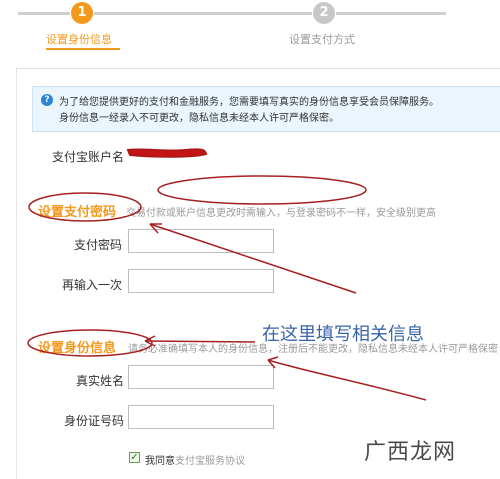  I want to click on identity-desc: 请务必准确填写本人的身份信息，注册后不能更改，隐私信息未经本人许可严格保密, so click(313, 349).